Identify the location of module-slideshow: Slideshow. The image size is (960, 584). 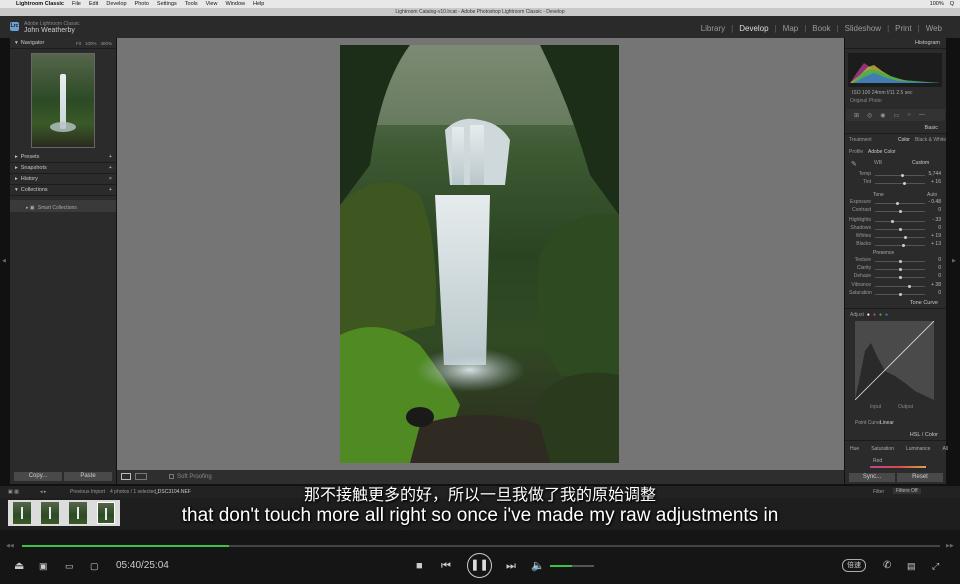
(863, 28).